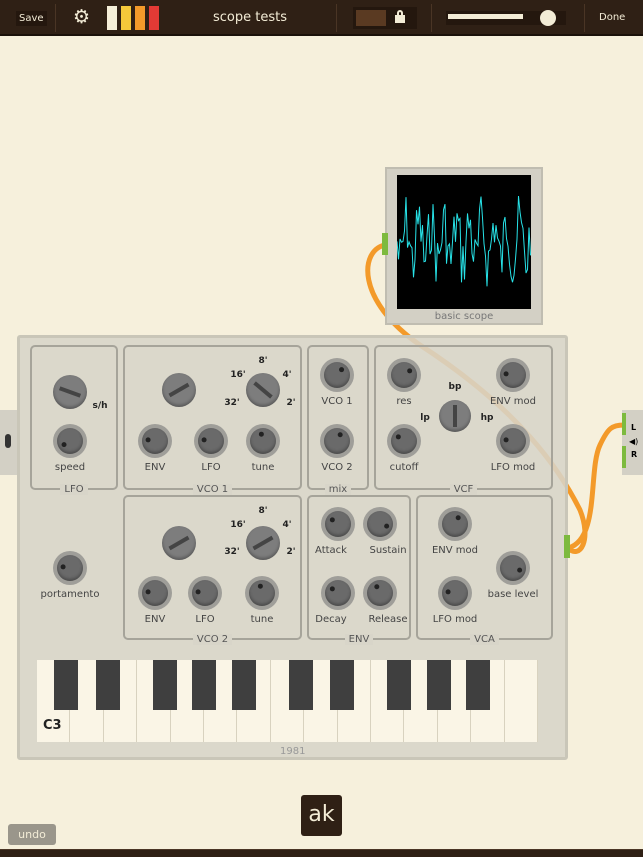  I want to click on vcf-mode-selector, so click(455, 416).